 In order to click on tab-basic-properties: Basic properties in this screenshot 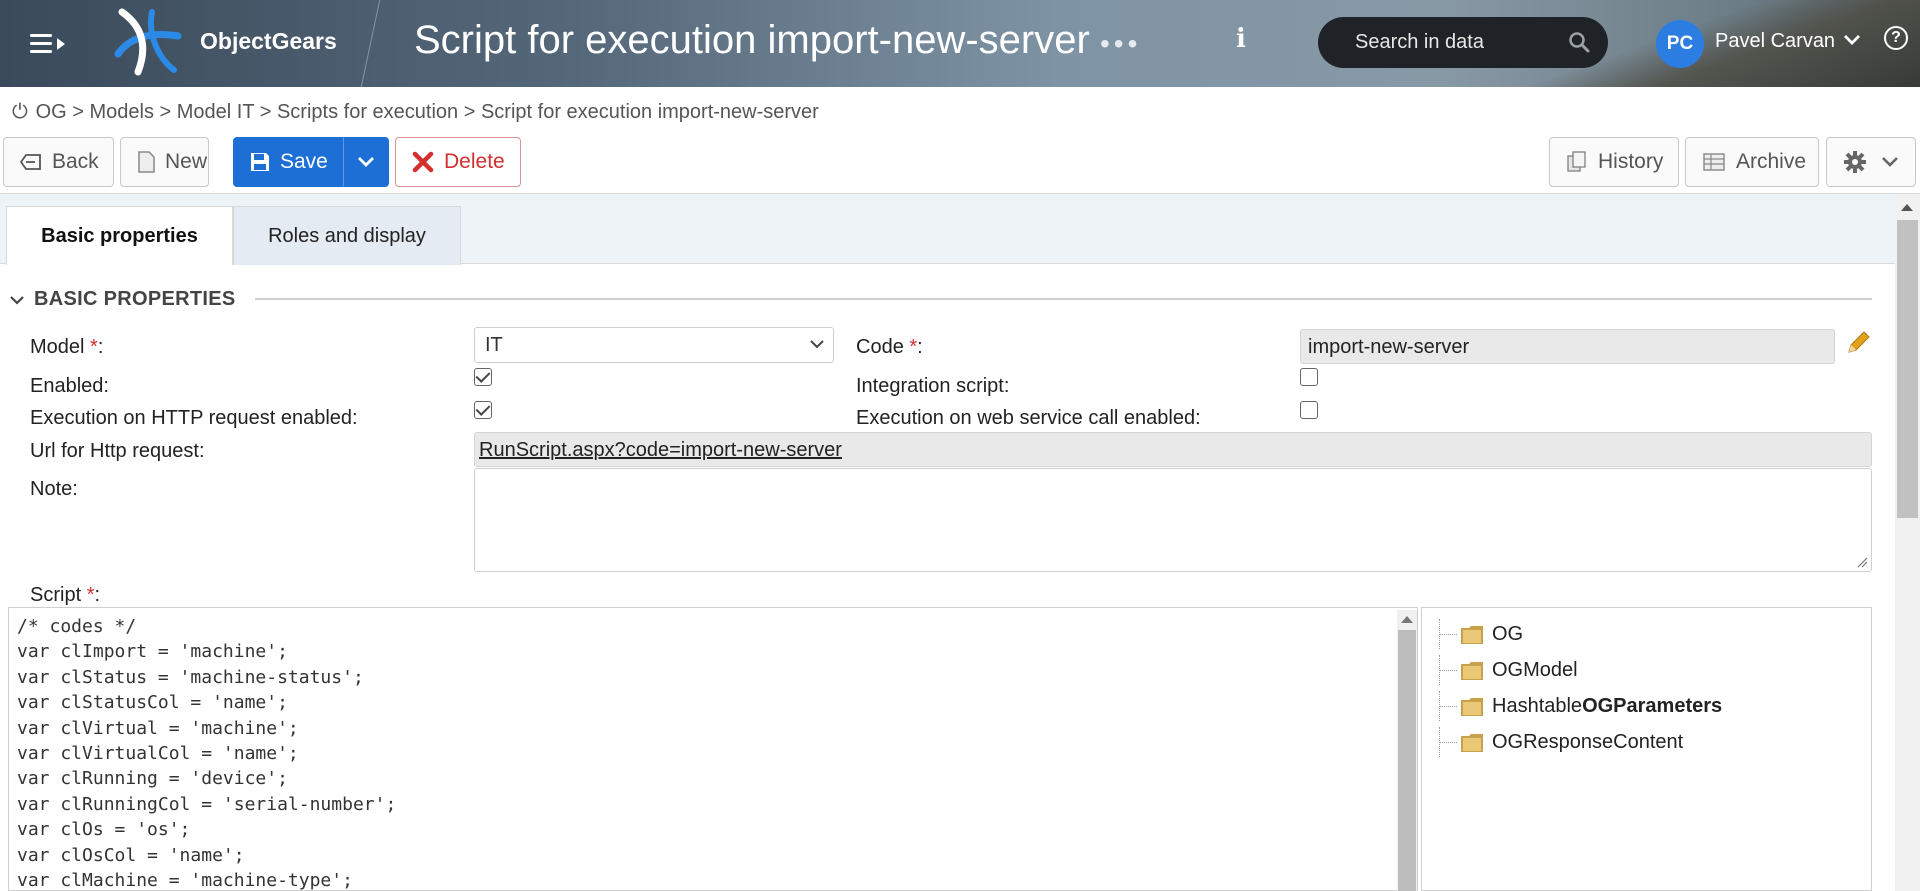, I will do `click(119, 235)`.